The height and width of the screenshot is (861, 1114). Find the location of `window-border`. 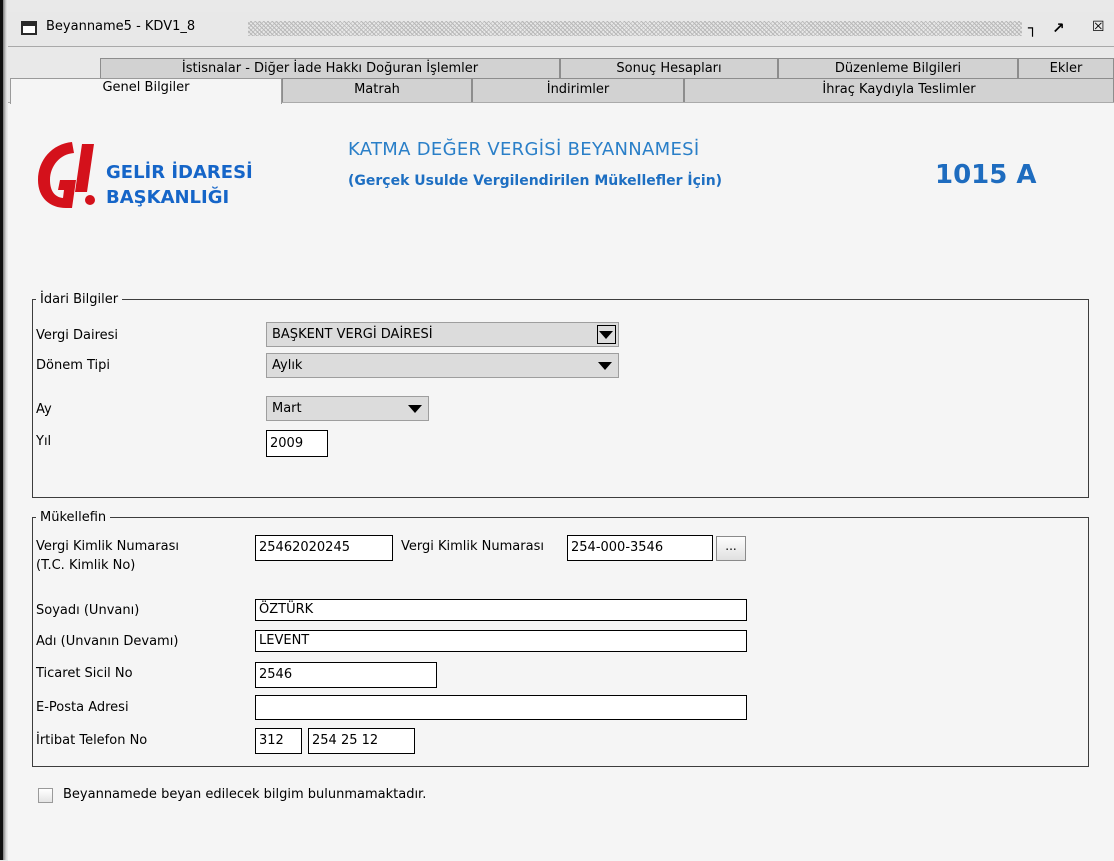

window-border is located at coordinates (4, 430).